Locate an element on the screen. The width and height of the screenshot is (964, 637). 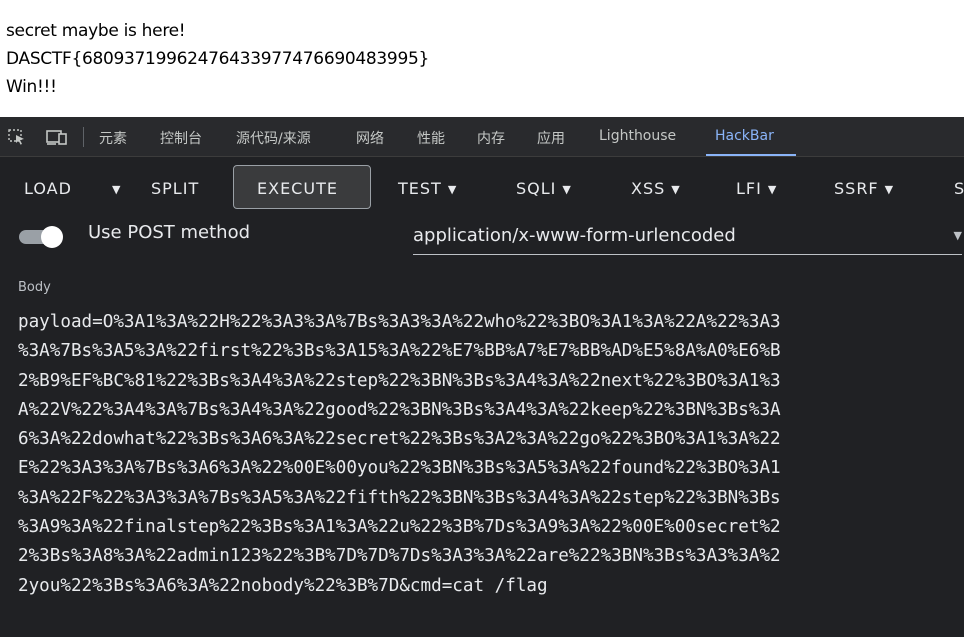
active-tab-indicator is located at coordinates (751, 155).